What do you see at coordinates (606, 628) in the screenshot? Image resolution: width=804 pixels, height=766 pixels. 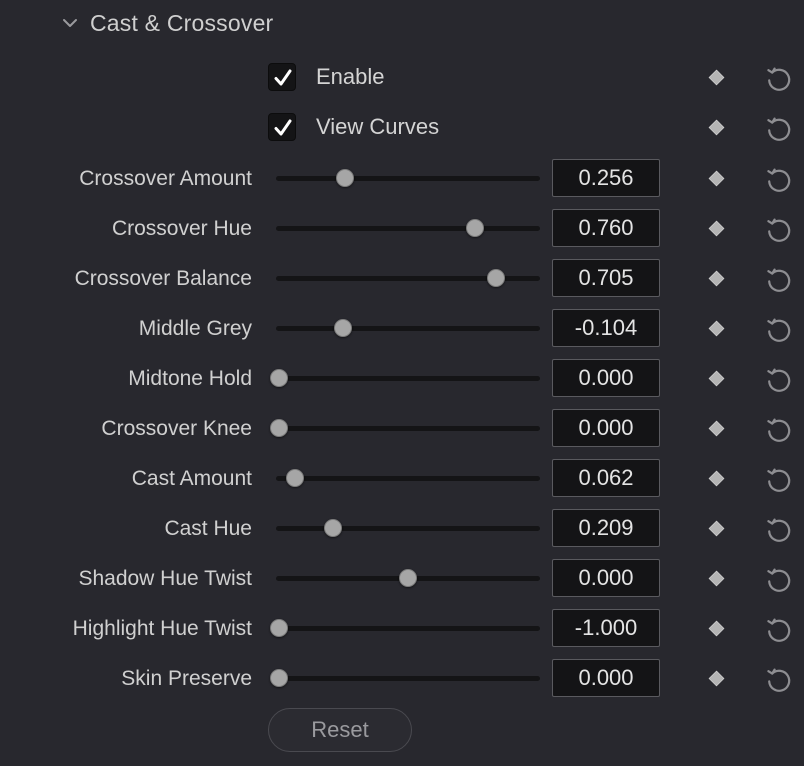 I see `parameter-value-field: -1.000` at bounding box center [606, 628].